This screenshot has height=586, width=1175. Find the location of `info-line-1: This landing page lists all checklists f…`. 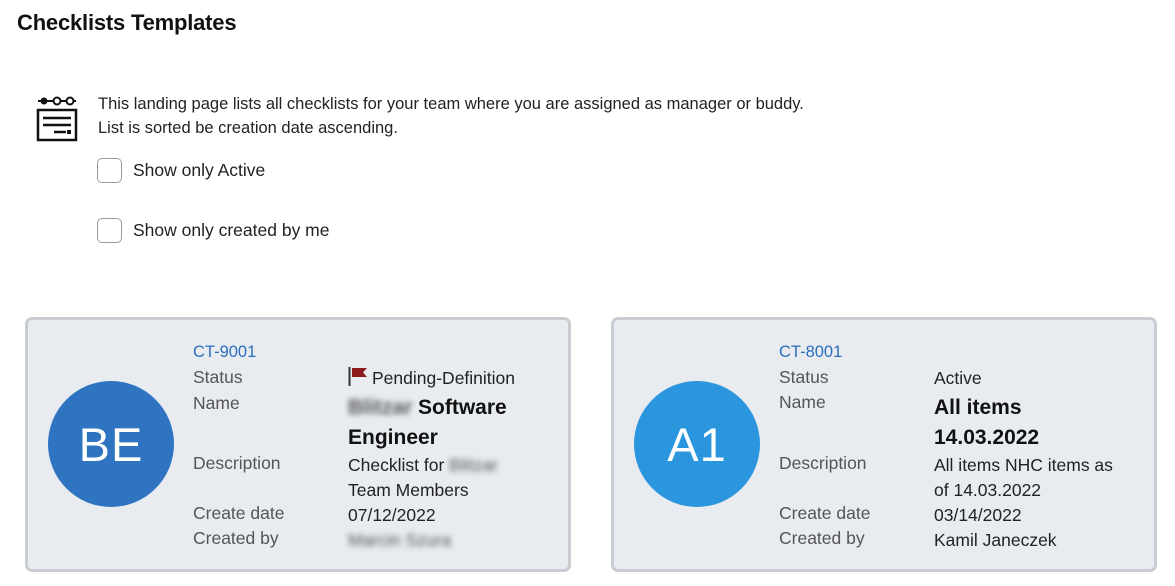

info-line-1: This landing page lists all checklists f… is located at coordinates (451, 104).